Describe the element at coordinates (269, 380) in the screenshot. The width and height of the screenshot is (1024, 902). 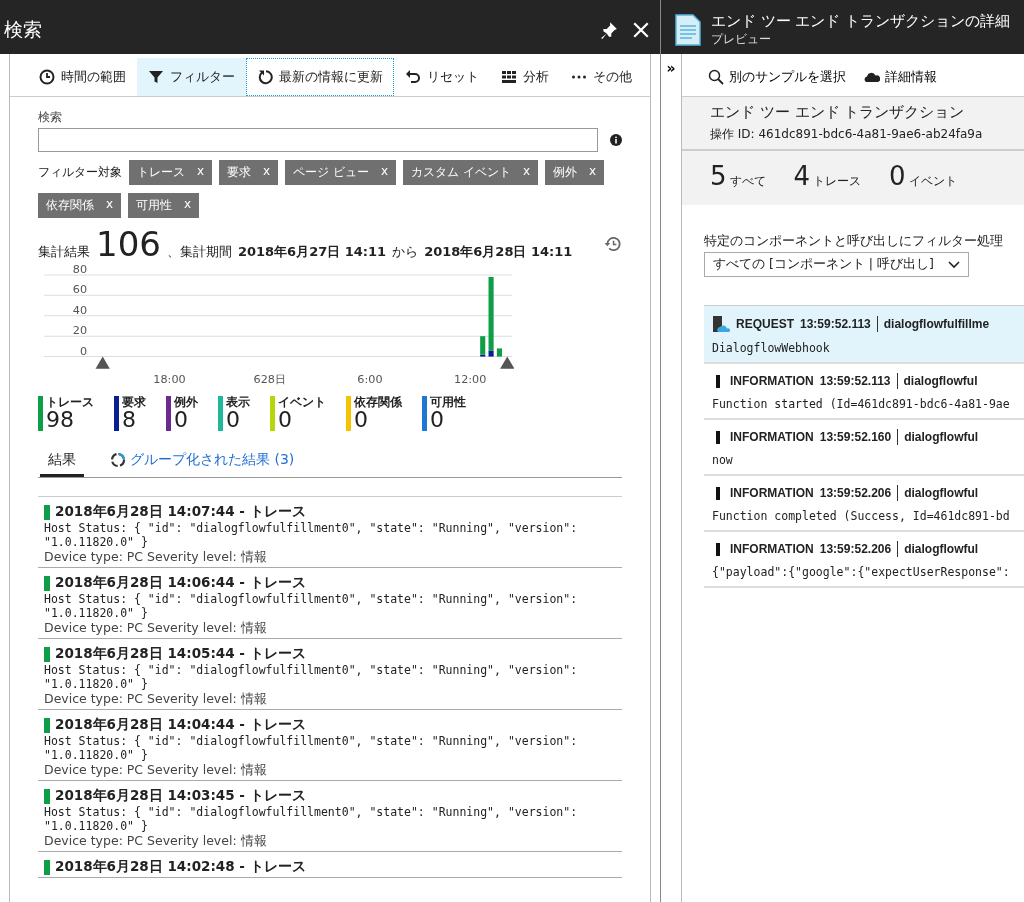
I see `x-tick-label: 628日` at that location.